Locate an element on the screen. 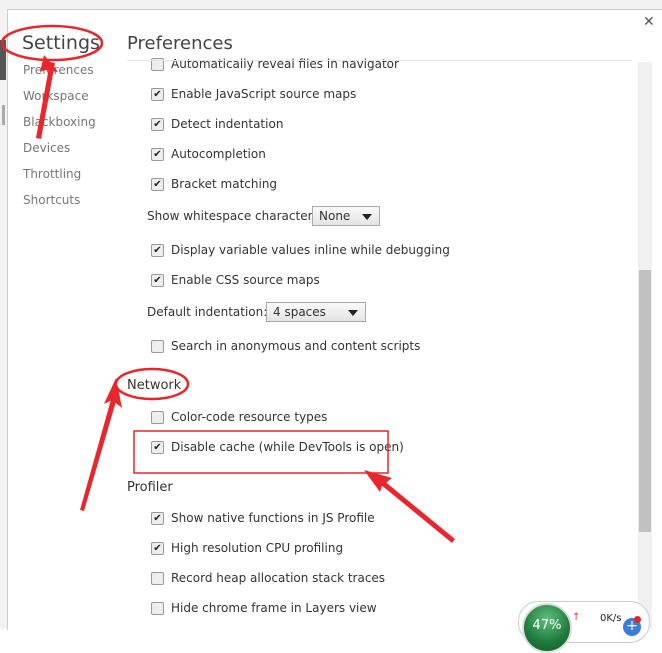 This screenshot has height=653, width=662. checkbox-heap-allocation: Record heap allocation stack traces is located at coordinates (268, 578).